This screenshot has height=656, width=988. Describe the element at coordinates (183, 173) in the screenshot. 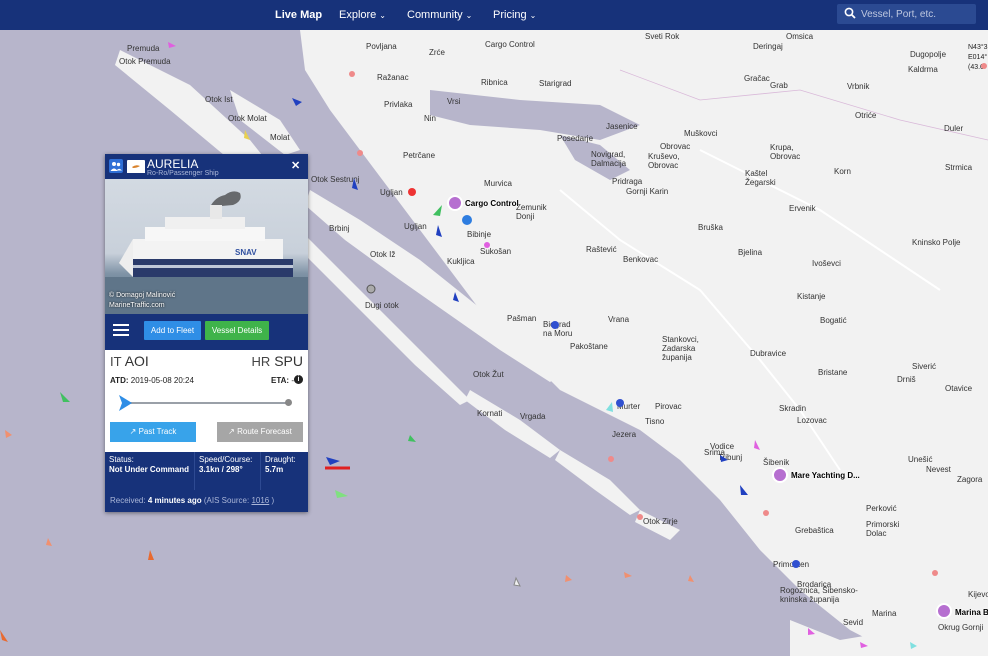

I see `vessel-type: Ro-Ro/Passenger Ship` at that location.